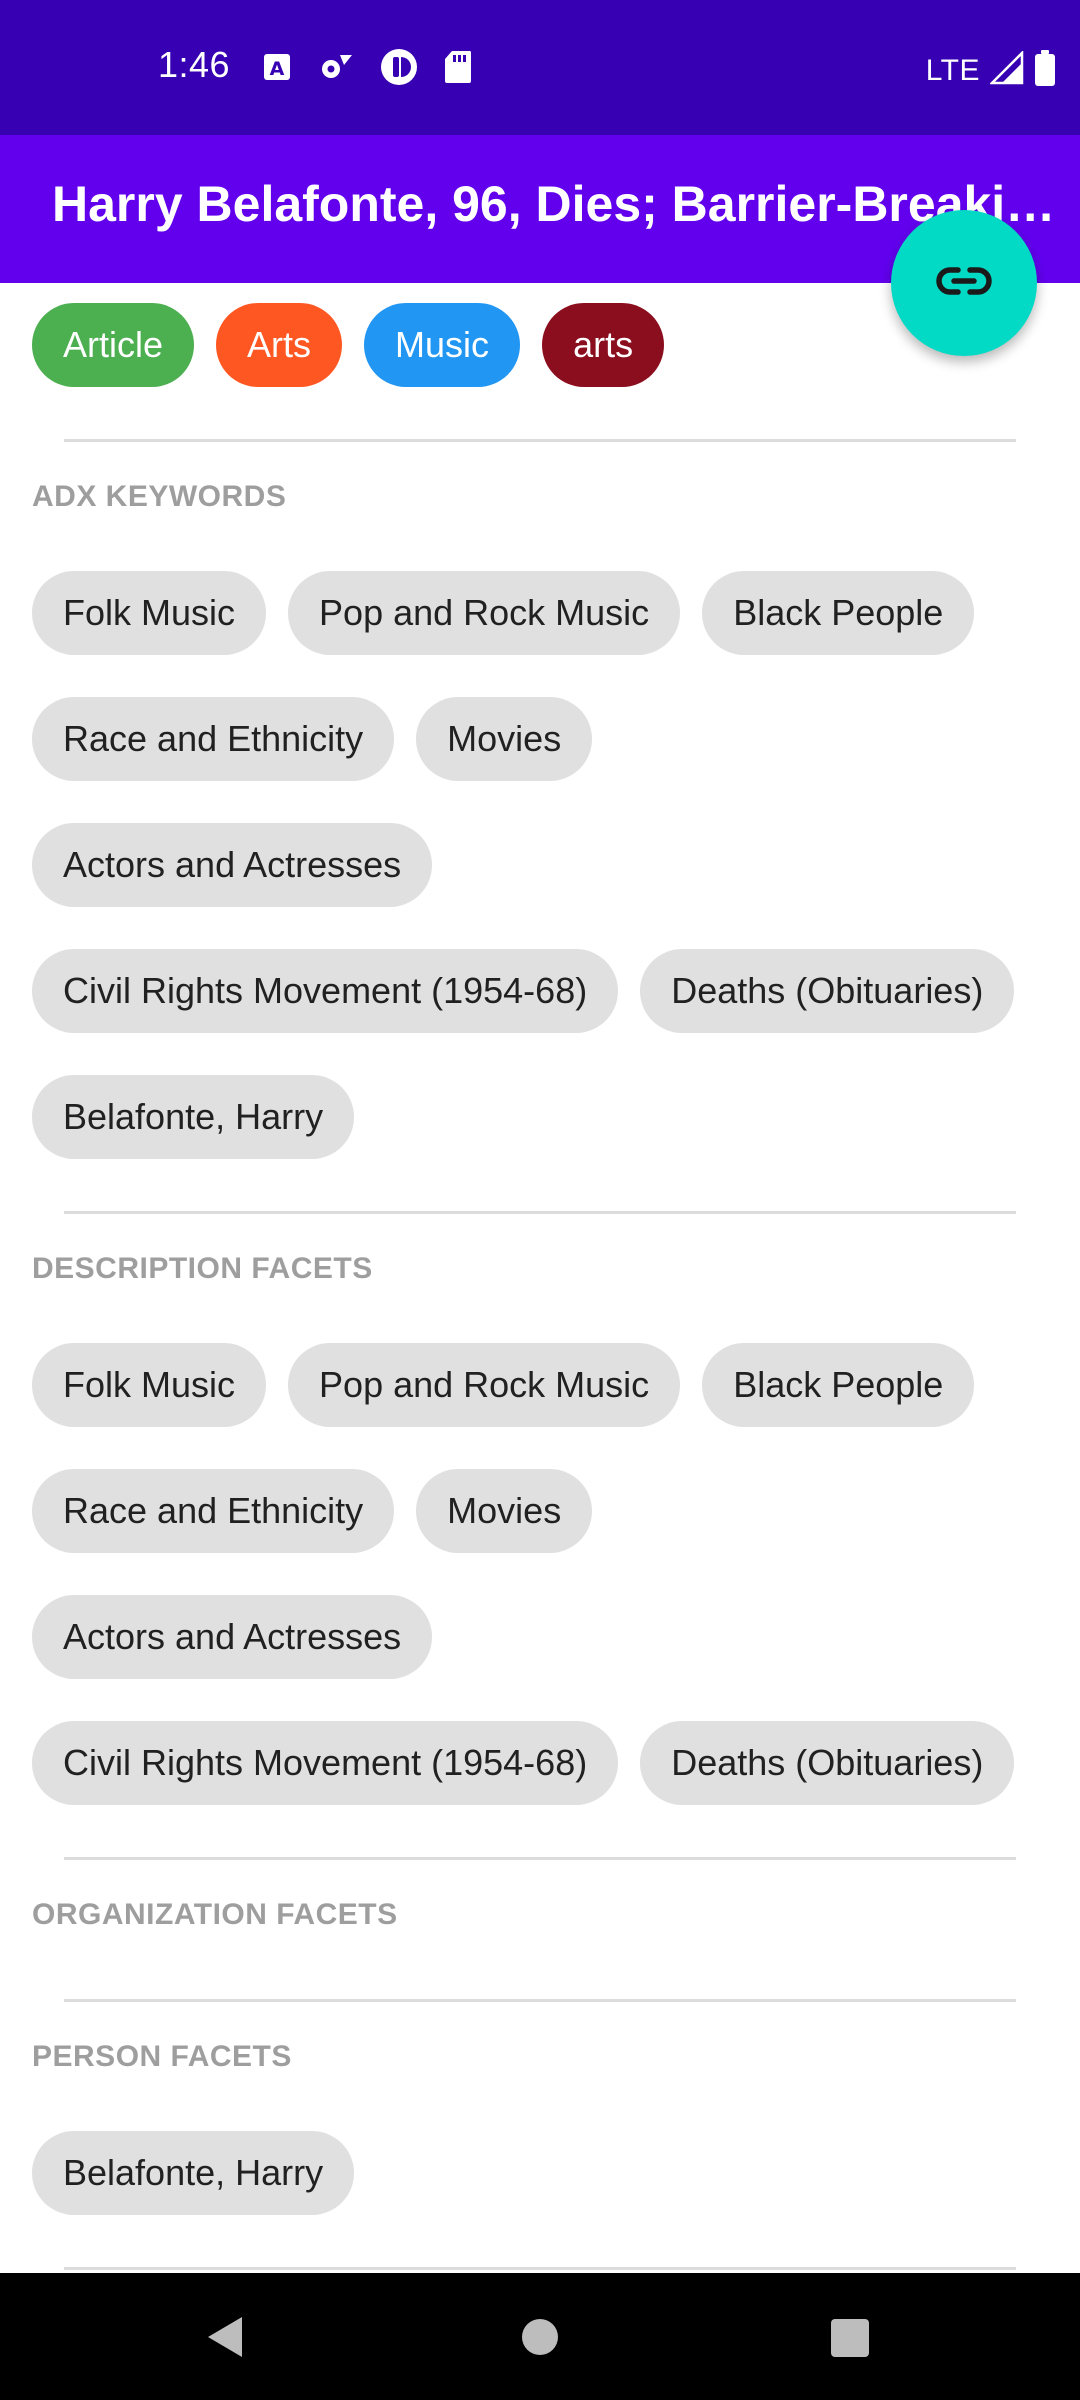 This screenshot has height=2400, width=1080. What do you see at coordinates (504, 1511) in the screenshot?
I see `description-facet-chip: Movies` at bounding box center [504, 1511].